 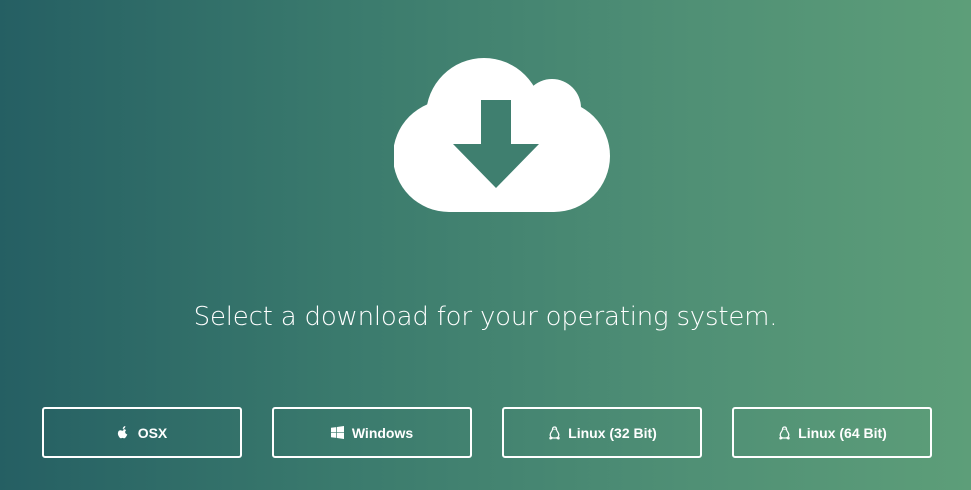 I want to click on cloud-download-icon, so click(x=501, y=136).